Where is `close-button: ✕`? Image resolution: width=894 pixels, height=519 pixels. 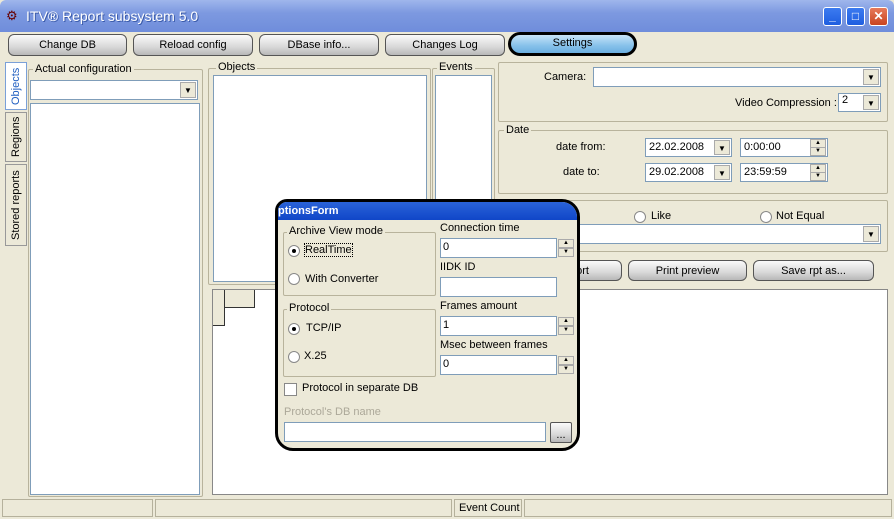
close-button: ✕ is located at coordinates (878, 16).